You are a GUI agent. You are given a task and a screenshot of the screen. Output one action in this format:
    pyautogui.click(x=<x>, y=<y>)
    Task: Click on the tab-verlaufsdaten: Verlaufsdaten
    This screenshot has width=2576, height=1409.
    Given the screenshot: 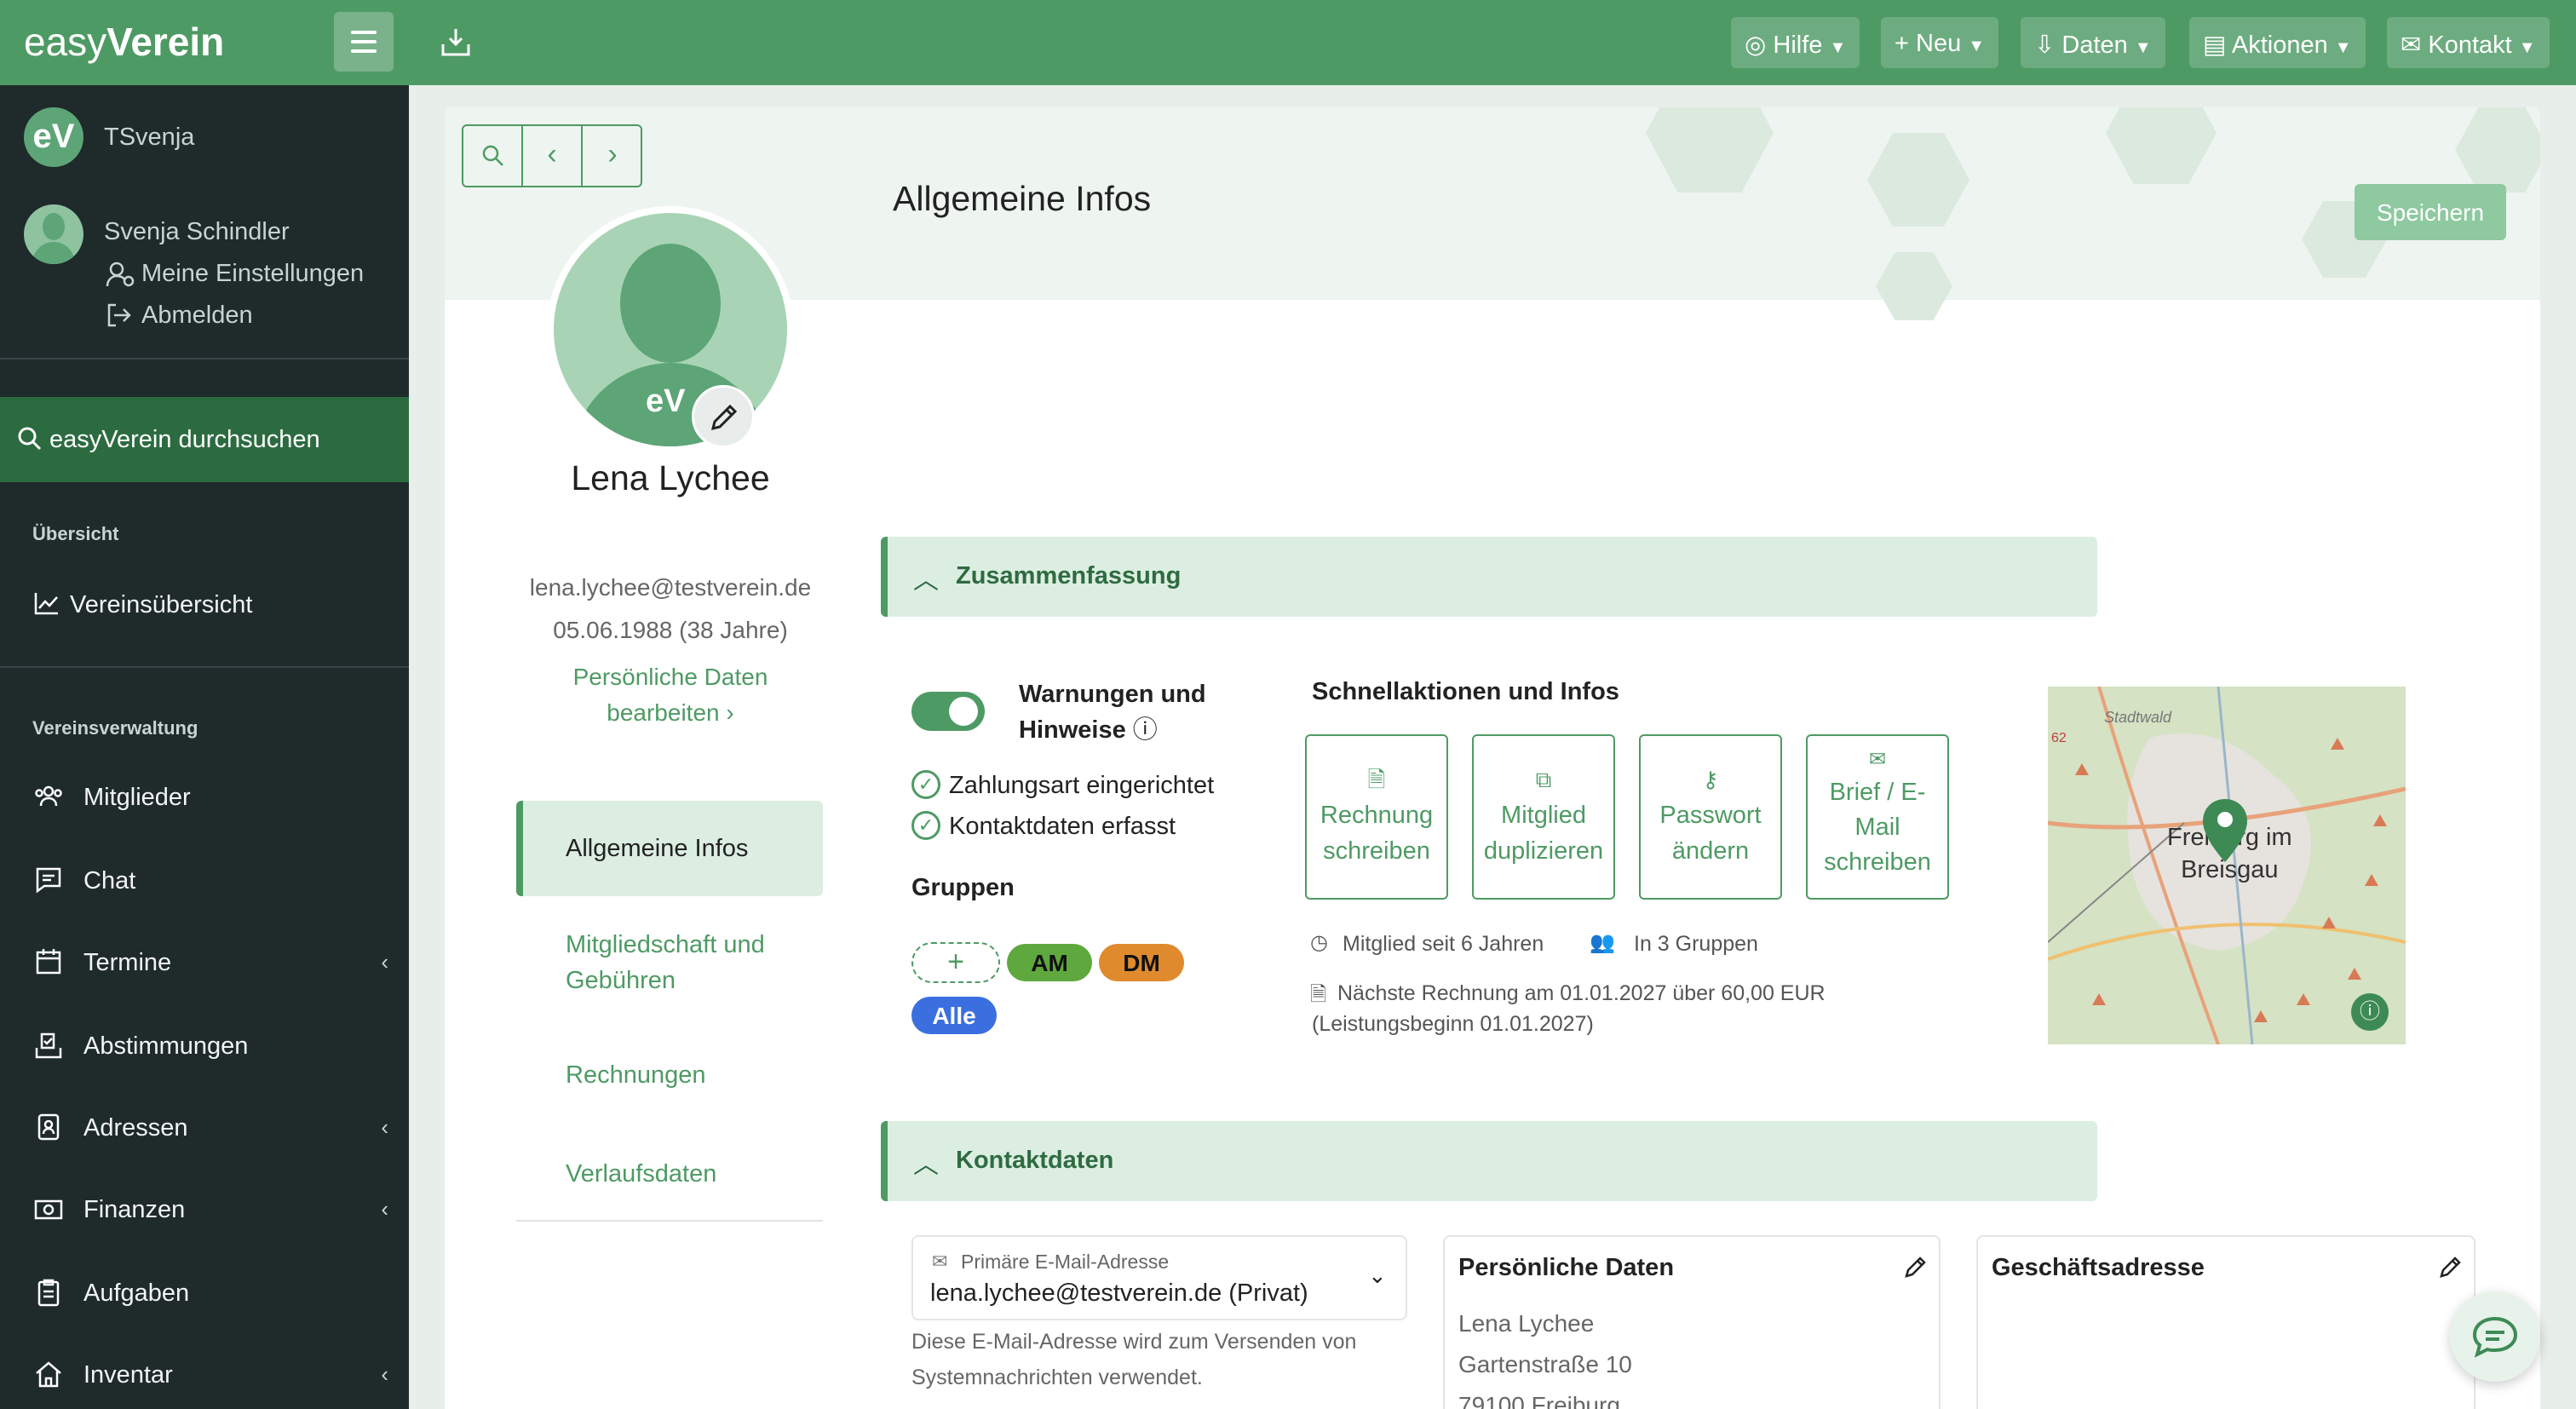 What is the action you would take?
    pyautogui.click(x=641, y=1174)
    